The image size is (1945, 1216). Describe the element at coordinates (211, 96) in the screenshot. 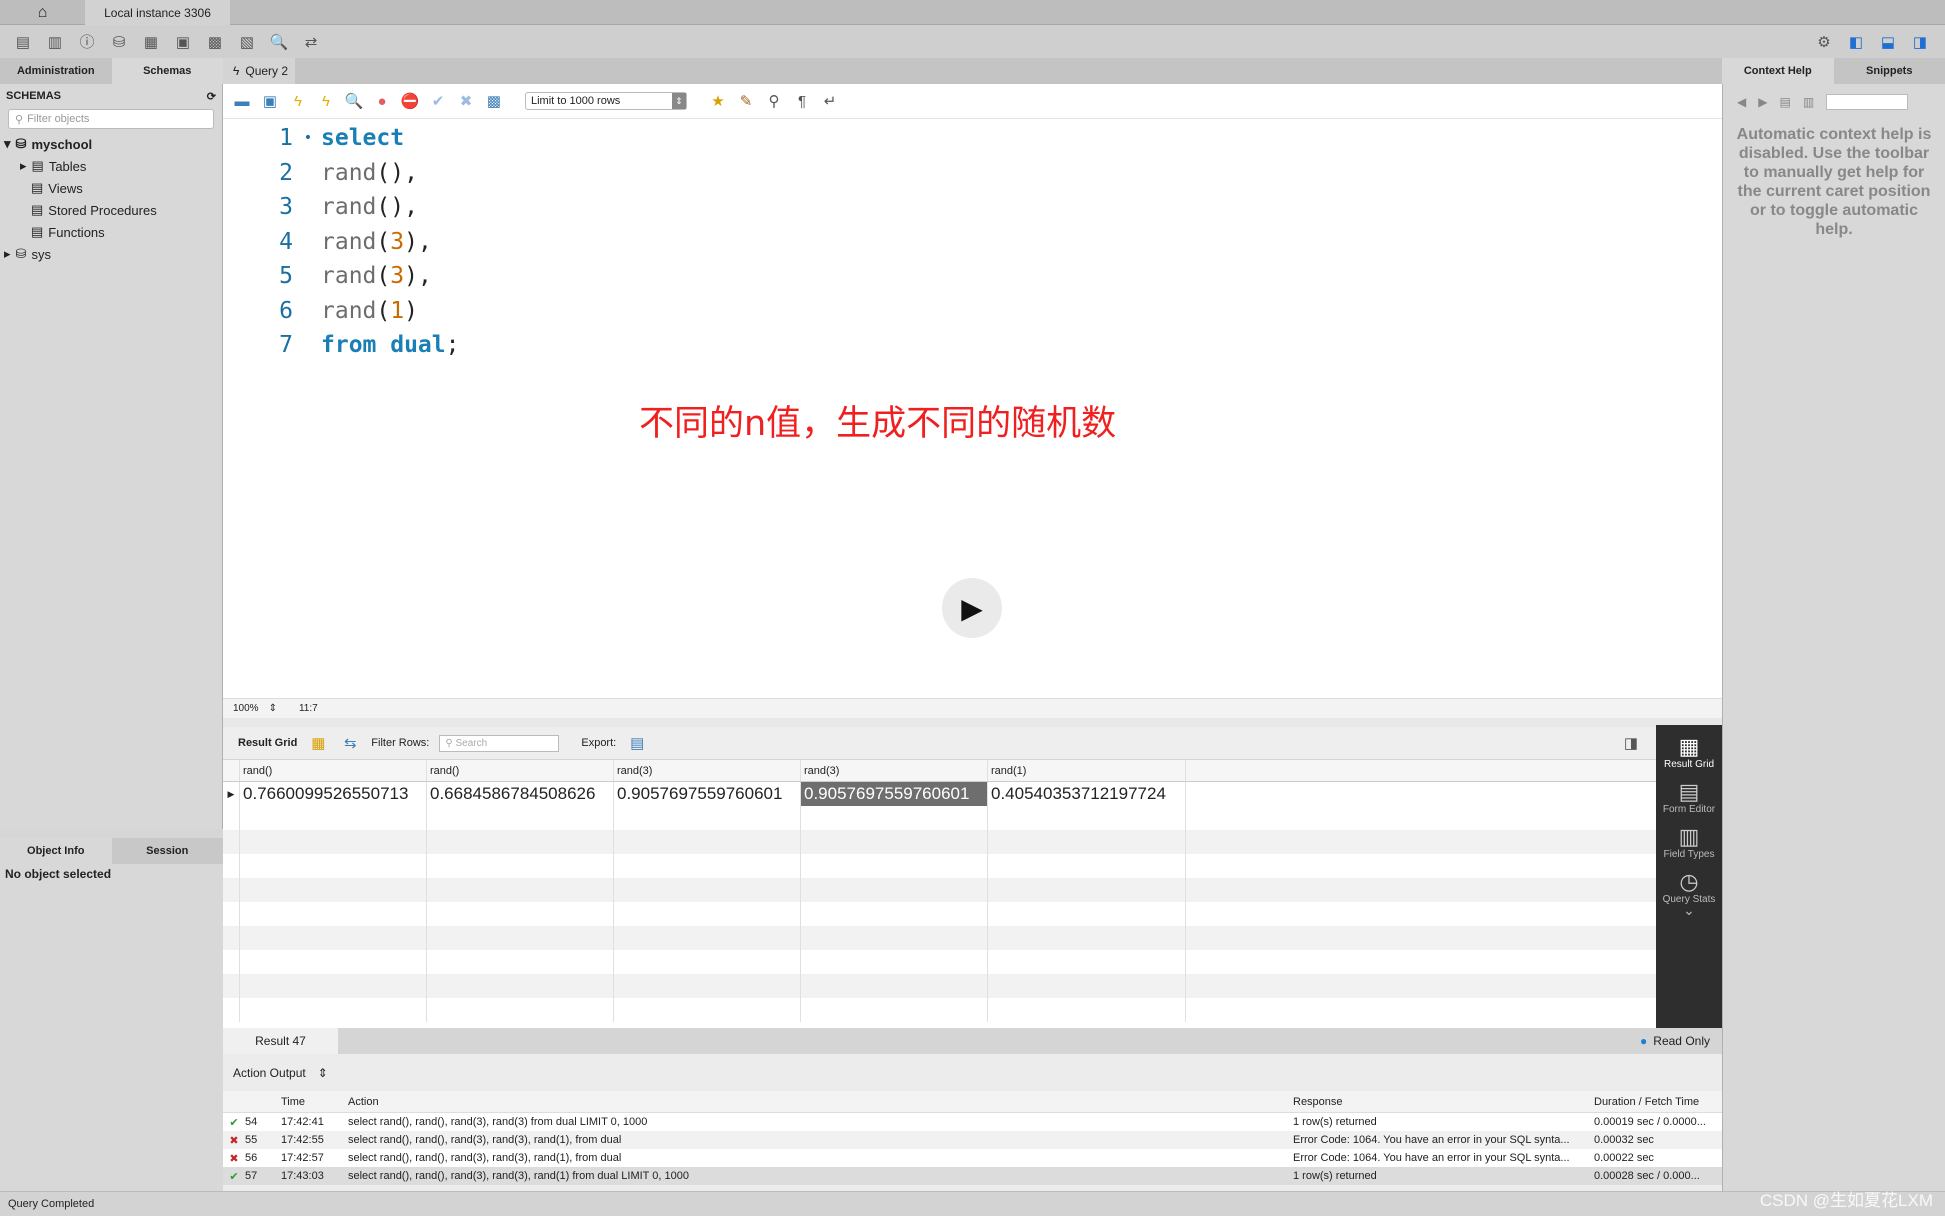

I see `refresh-icon: ⟳` at that location.